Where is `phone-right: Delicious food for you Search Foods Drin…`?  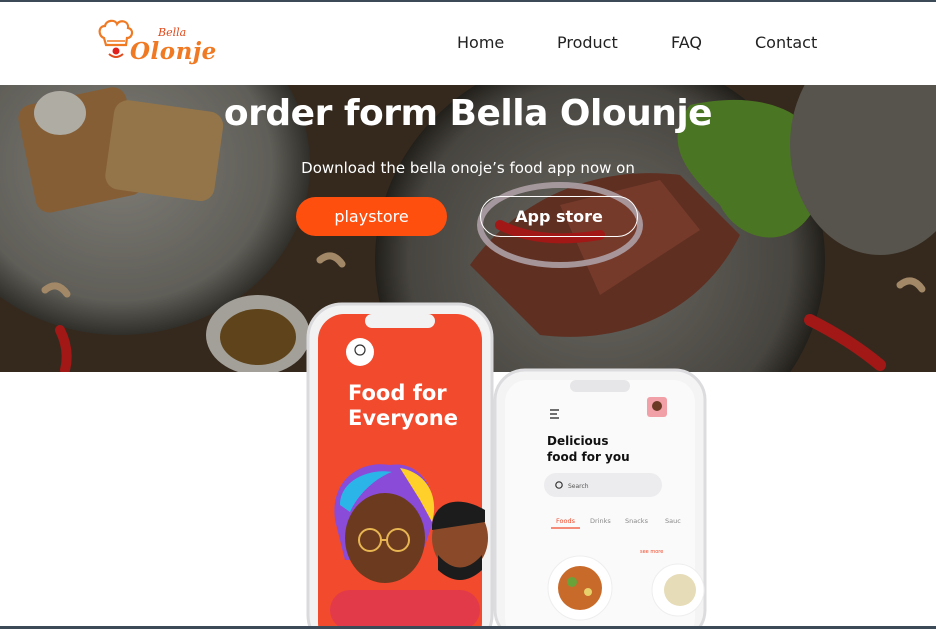 phone-right: Delicious food for you Search Foods Drin… is located at coordinates (600, 498).